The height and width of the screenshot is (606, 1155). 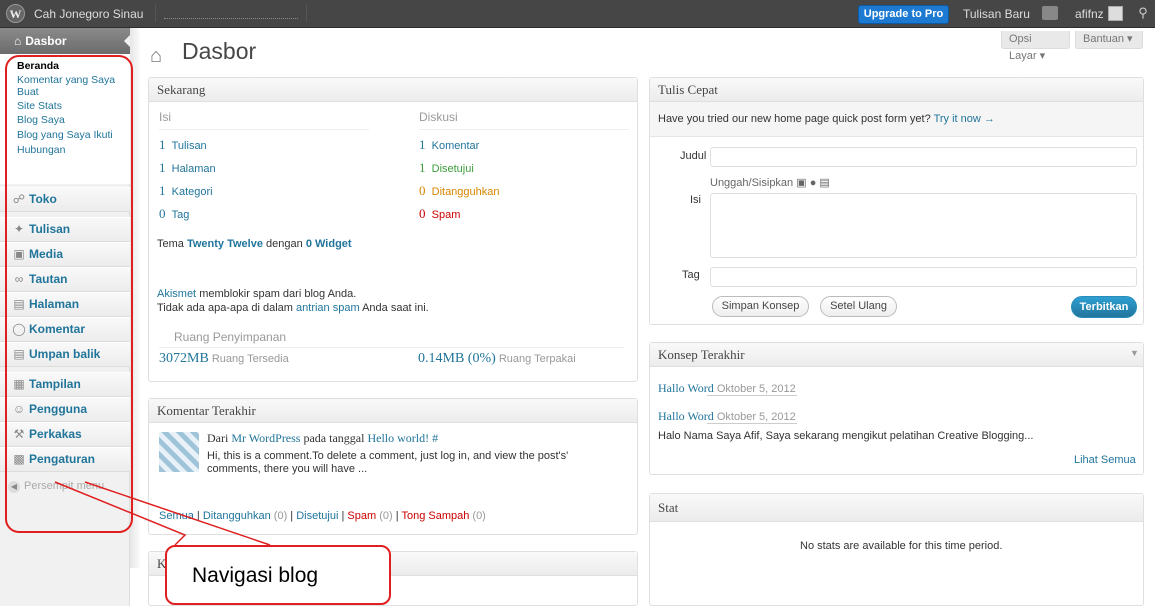 I want to click on annotation-pointer, so click(x=162, y=513).